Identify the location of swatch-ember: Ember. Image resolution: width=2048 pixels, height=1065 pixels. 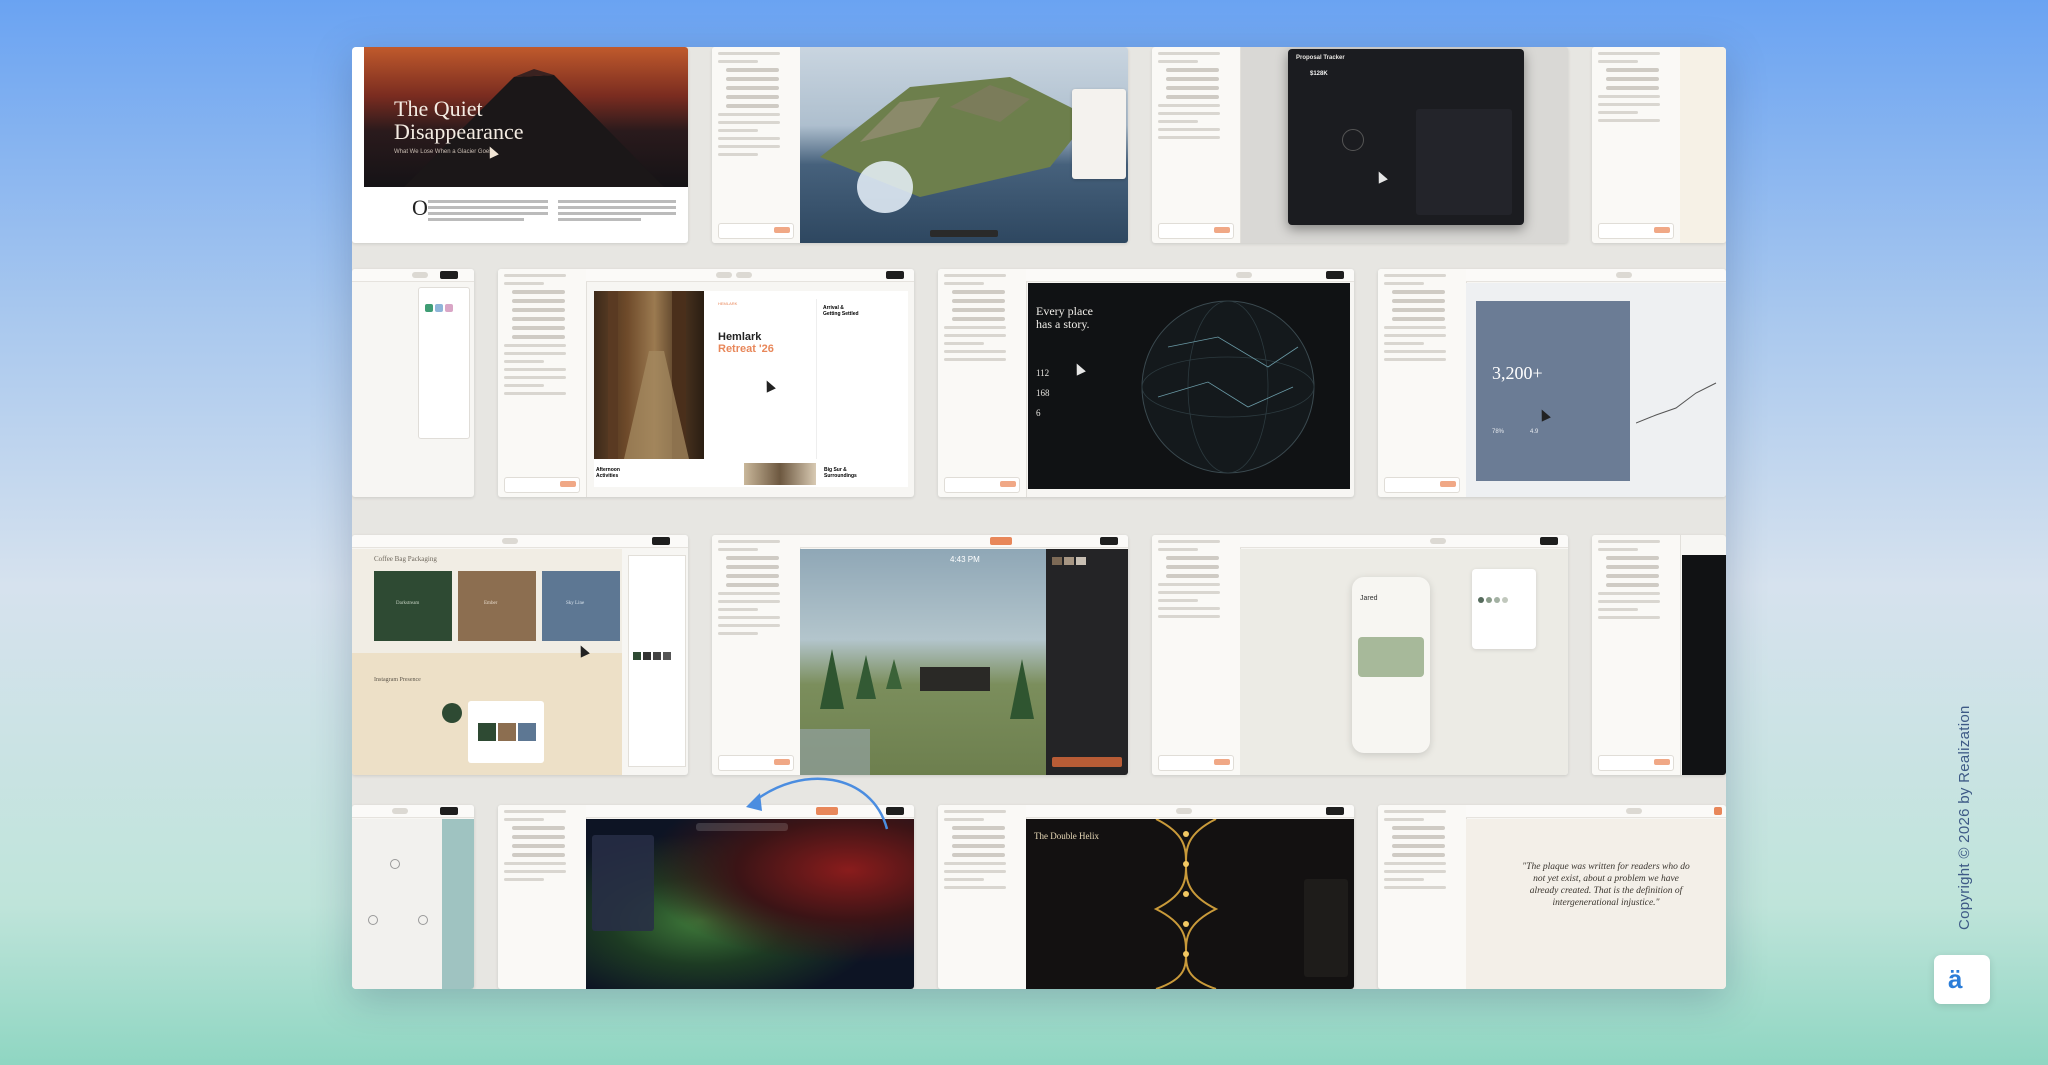
(497, 606).